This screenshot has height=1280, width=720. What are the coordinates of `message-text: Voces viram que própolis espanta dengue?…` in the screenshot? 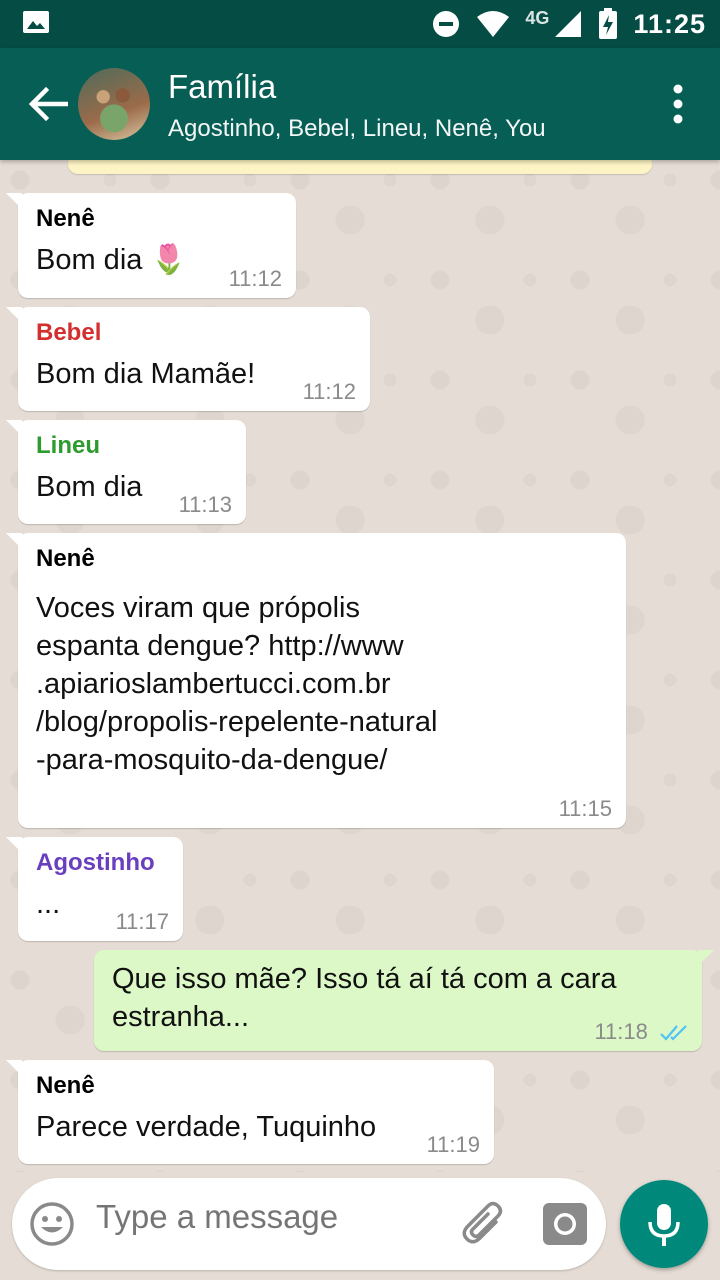 It's located at (322, 684).